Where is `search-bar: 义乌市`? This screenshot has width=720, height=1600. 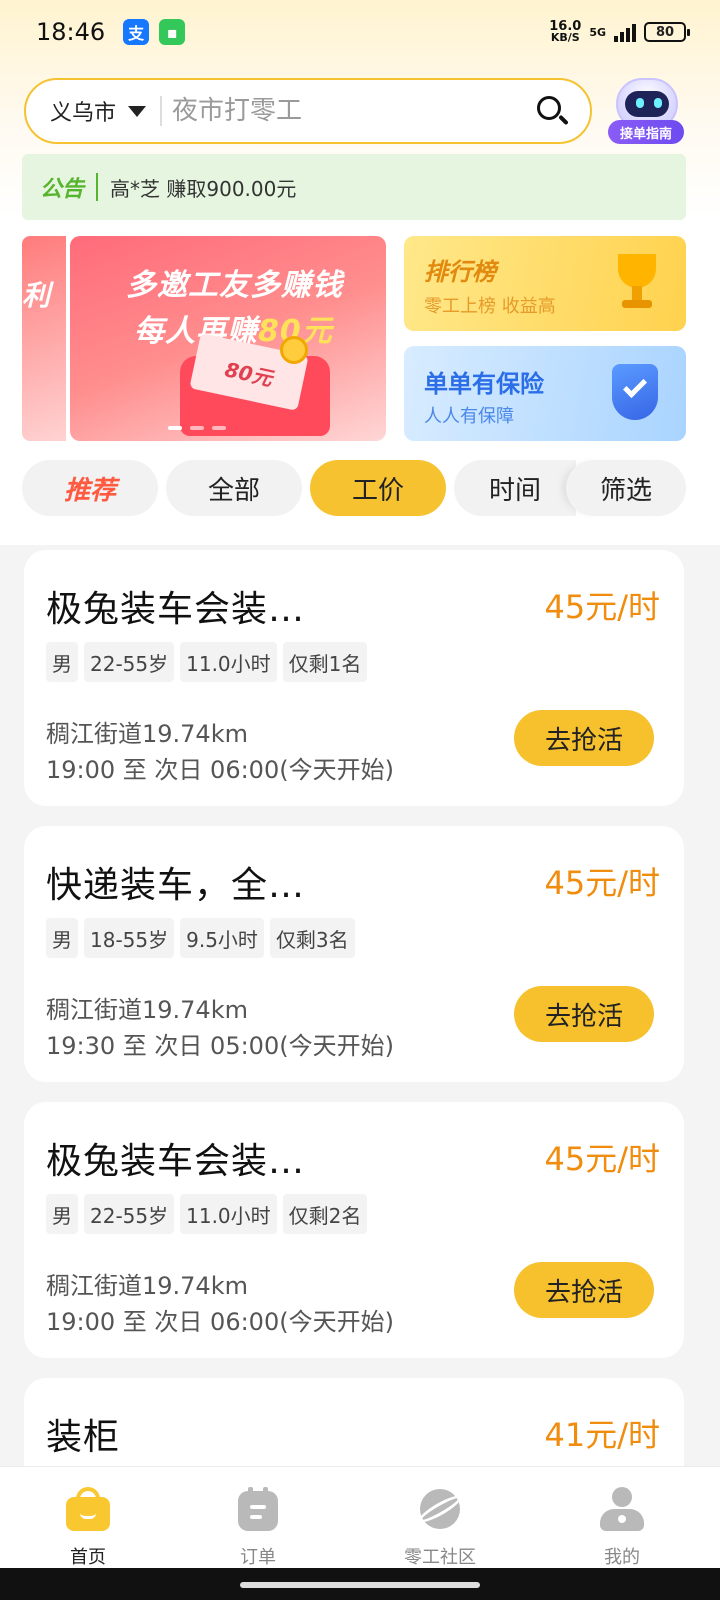 search-bar: 义乌市 is located at coordinates (308, 111).